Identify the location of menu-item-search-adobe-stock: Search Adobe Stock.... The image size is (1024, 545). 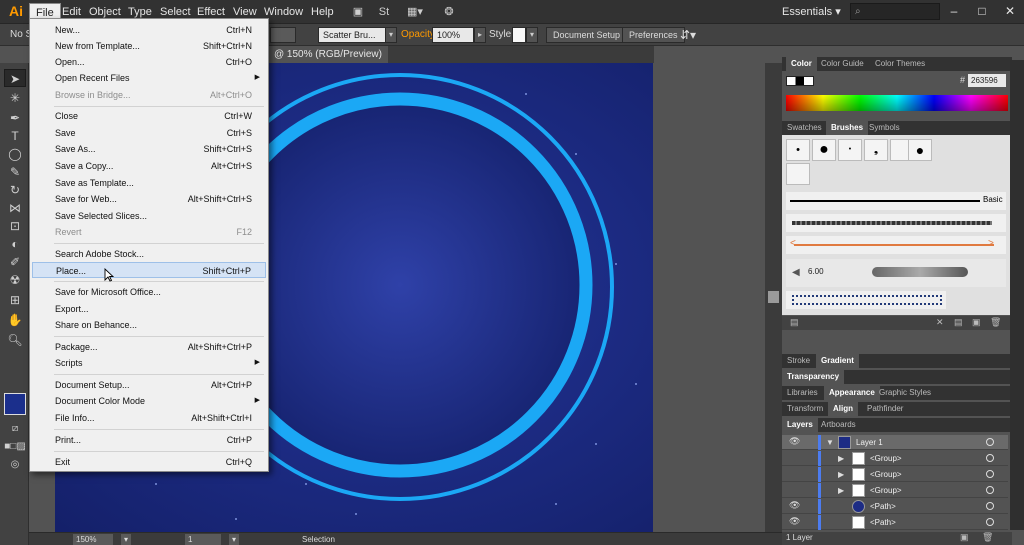
(149, 254).